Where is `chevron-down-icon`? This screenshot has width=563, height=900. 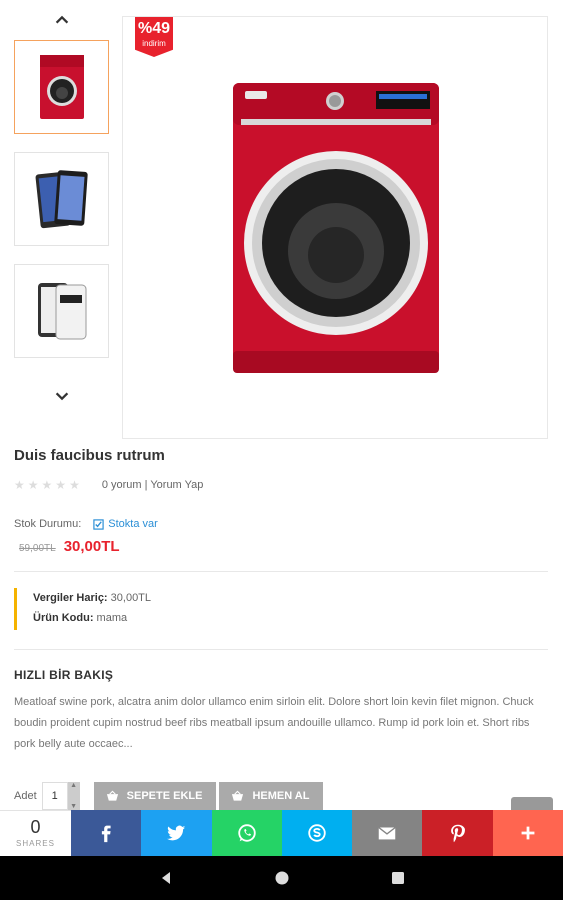
chevron-down-icon is located at coordinates (61, 396).